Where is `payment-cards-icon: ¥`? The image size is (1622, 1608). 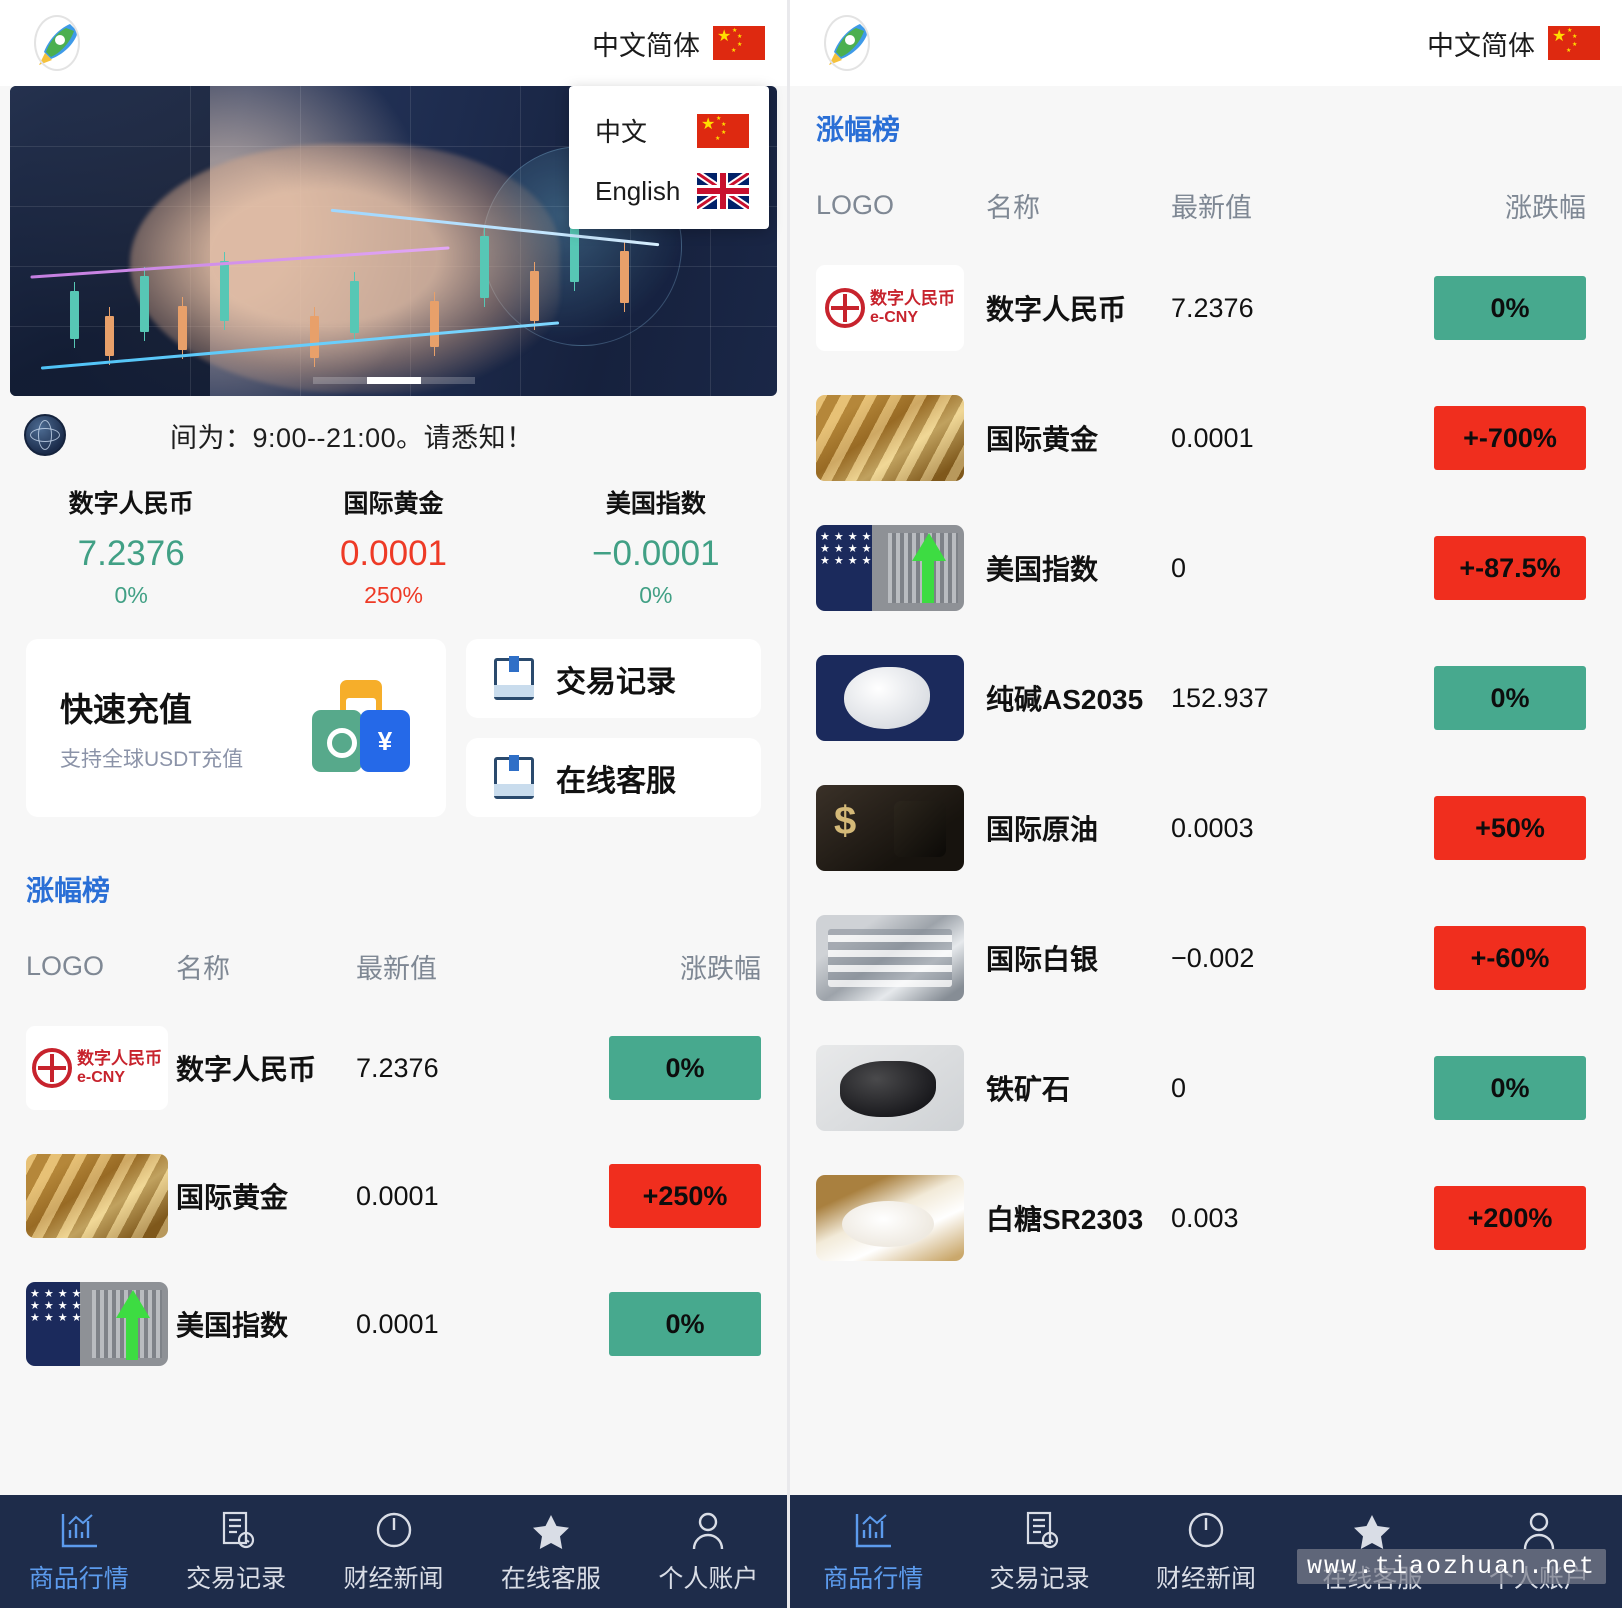 payment-cards-icon: ¥ is located at coordinates (357, 728).